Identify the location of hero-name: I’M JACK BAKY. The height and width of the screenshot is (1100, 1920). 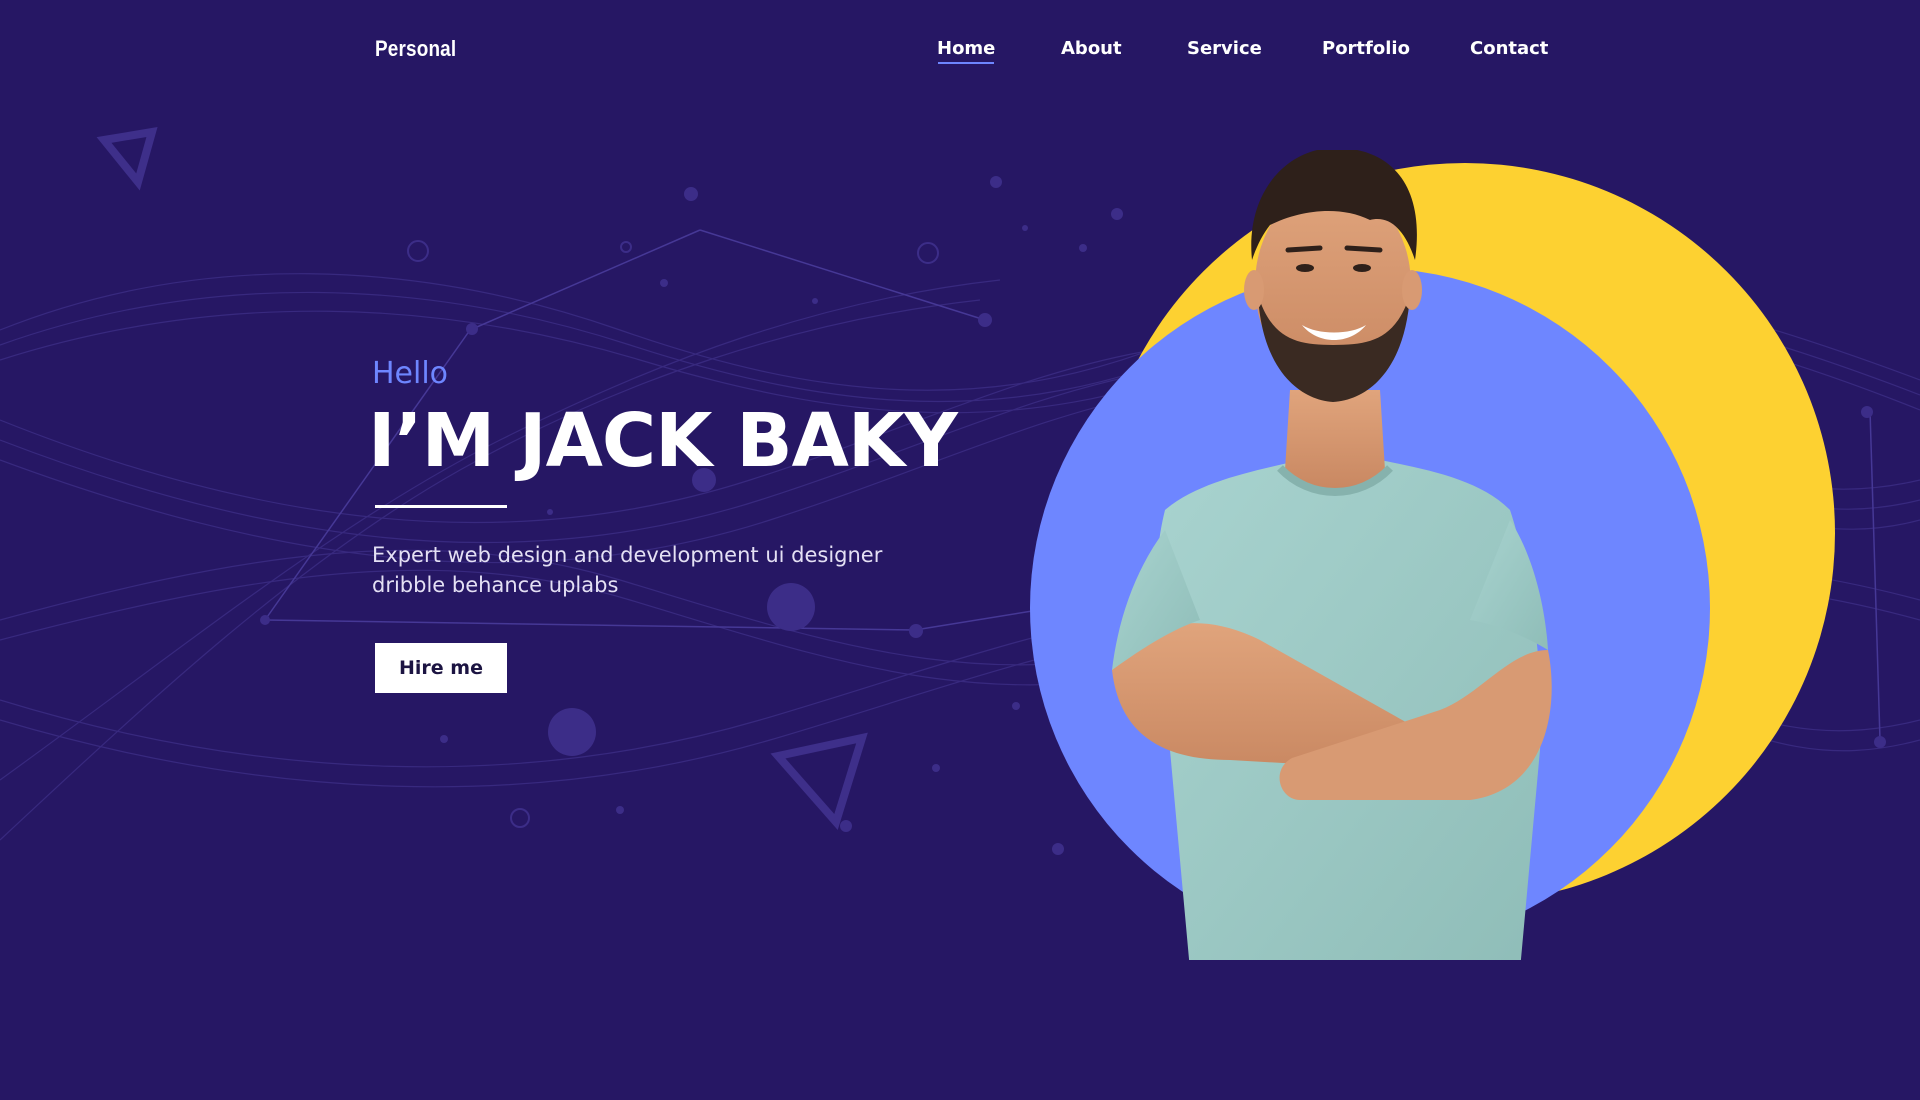
(663, 441).